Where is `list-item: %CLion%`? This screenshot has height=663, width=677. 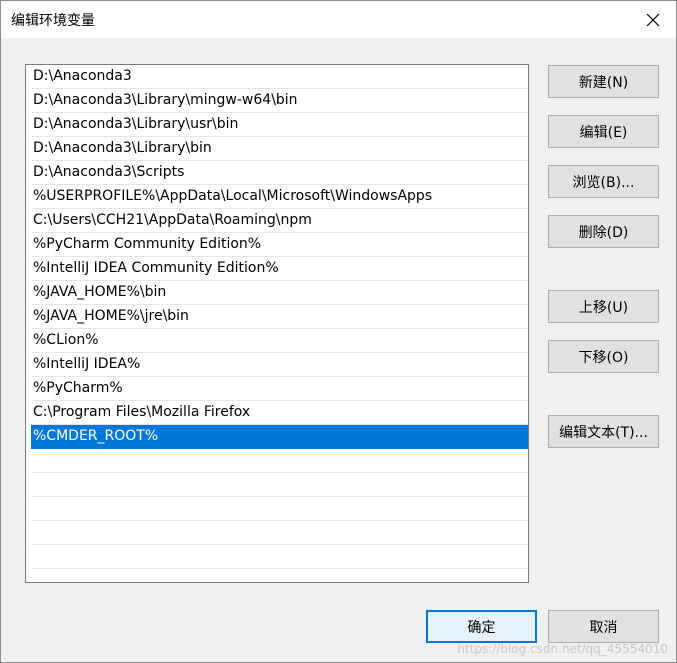 list-item: %CLion% is located at coordinates (279, 341).